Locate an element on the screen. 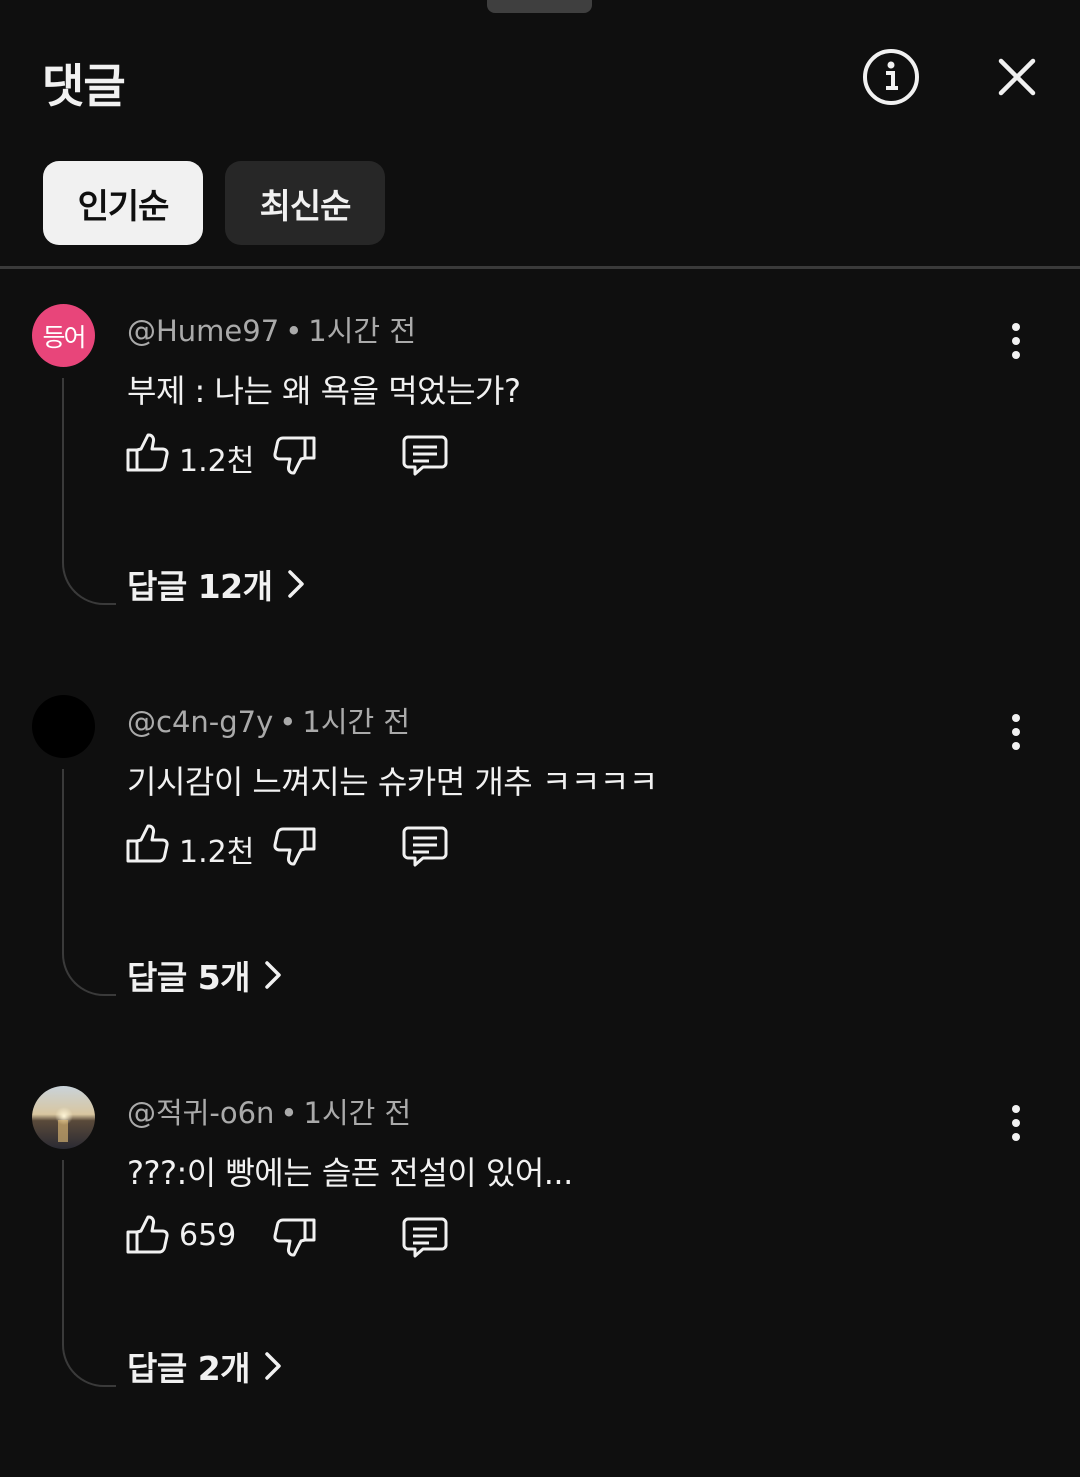  replies-label: 답글 5개 is located at coordinates (189, 977).